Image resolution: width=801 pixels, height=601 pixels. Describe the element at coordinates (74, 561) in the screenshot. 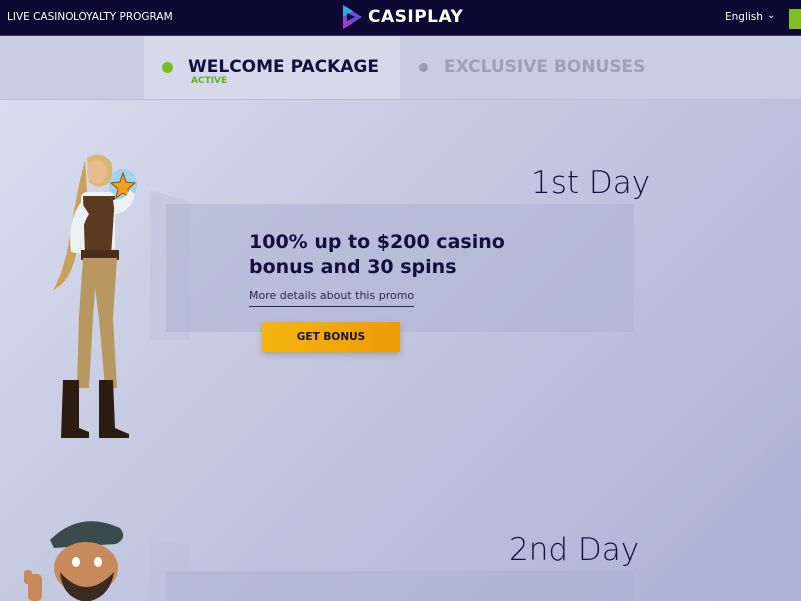

I see `gonzo-character-illustration` at that location.